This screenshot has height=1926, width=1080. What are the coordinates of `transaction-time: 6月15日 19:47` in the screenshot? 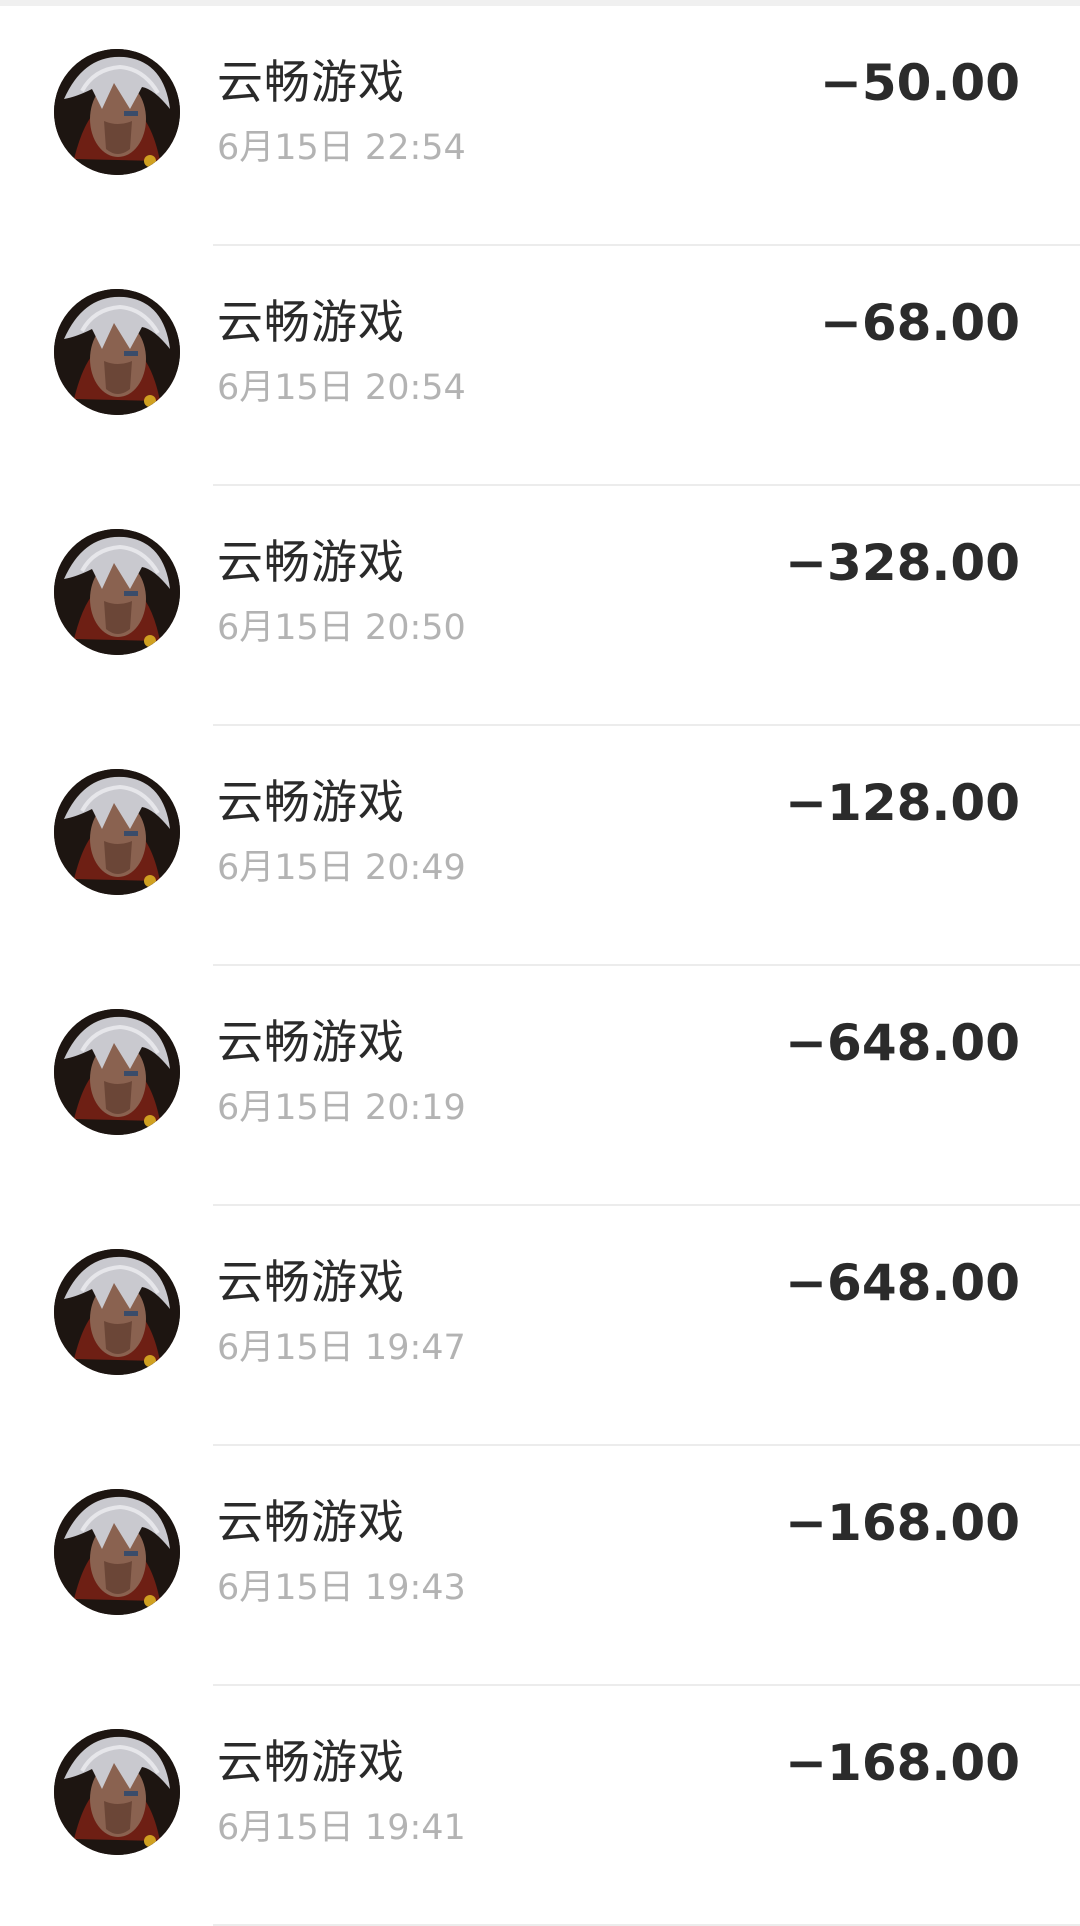 It's located at (341, 1348).